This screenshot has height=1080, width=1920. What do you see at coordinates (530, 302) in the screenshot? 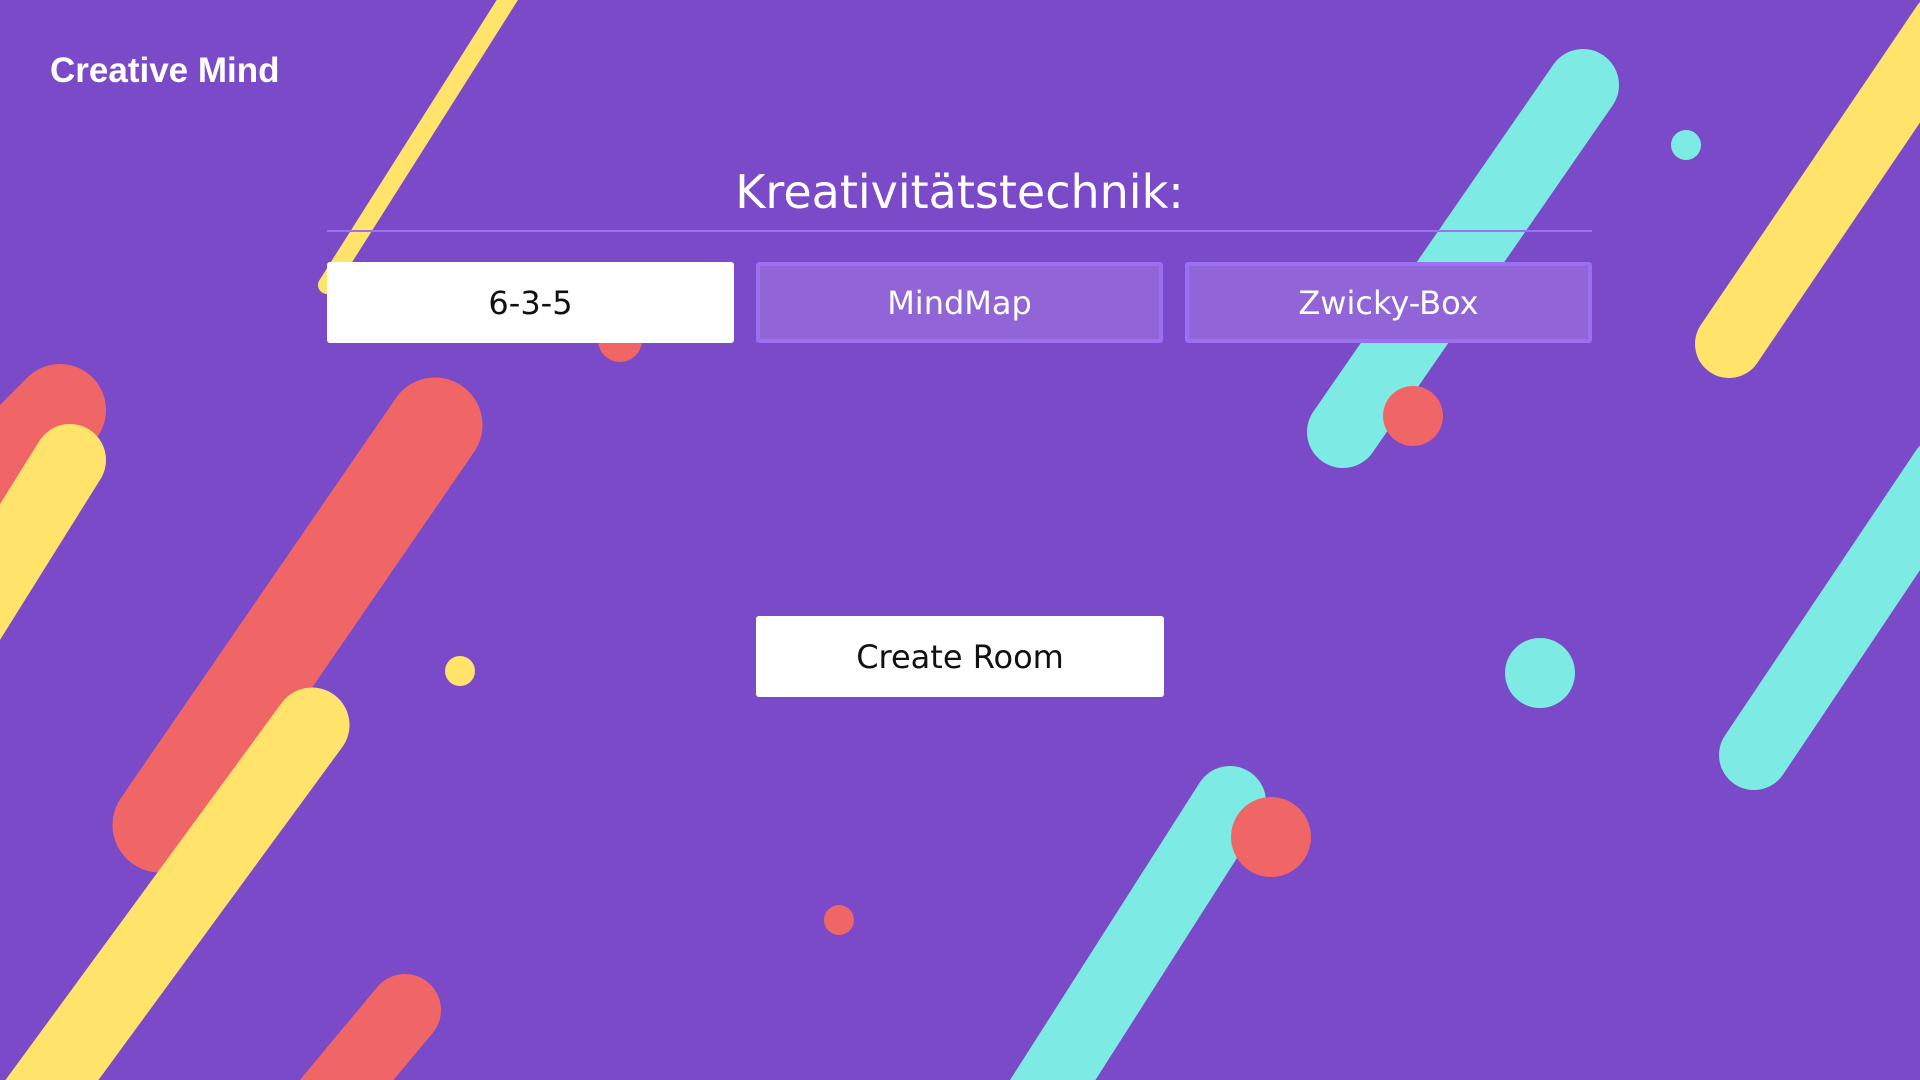
I see `technique-option-6-3-5: 6-3-5` at bounding box center [530, 302].